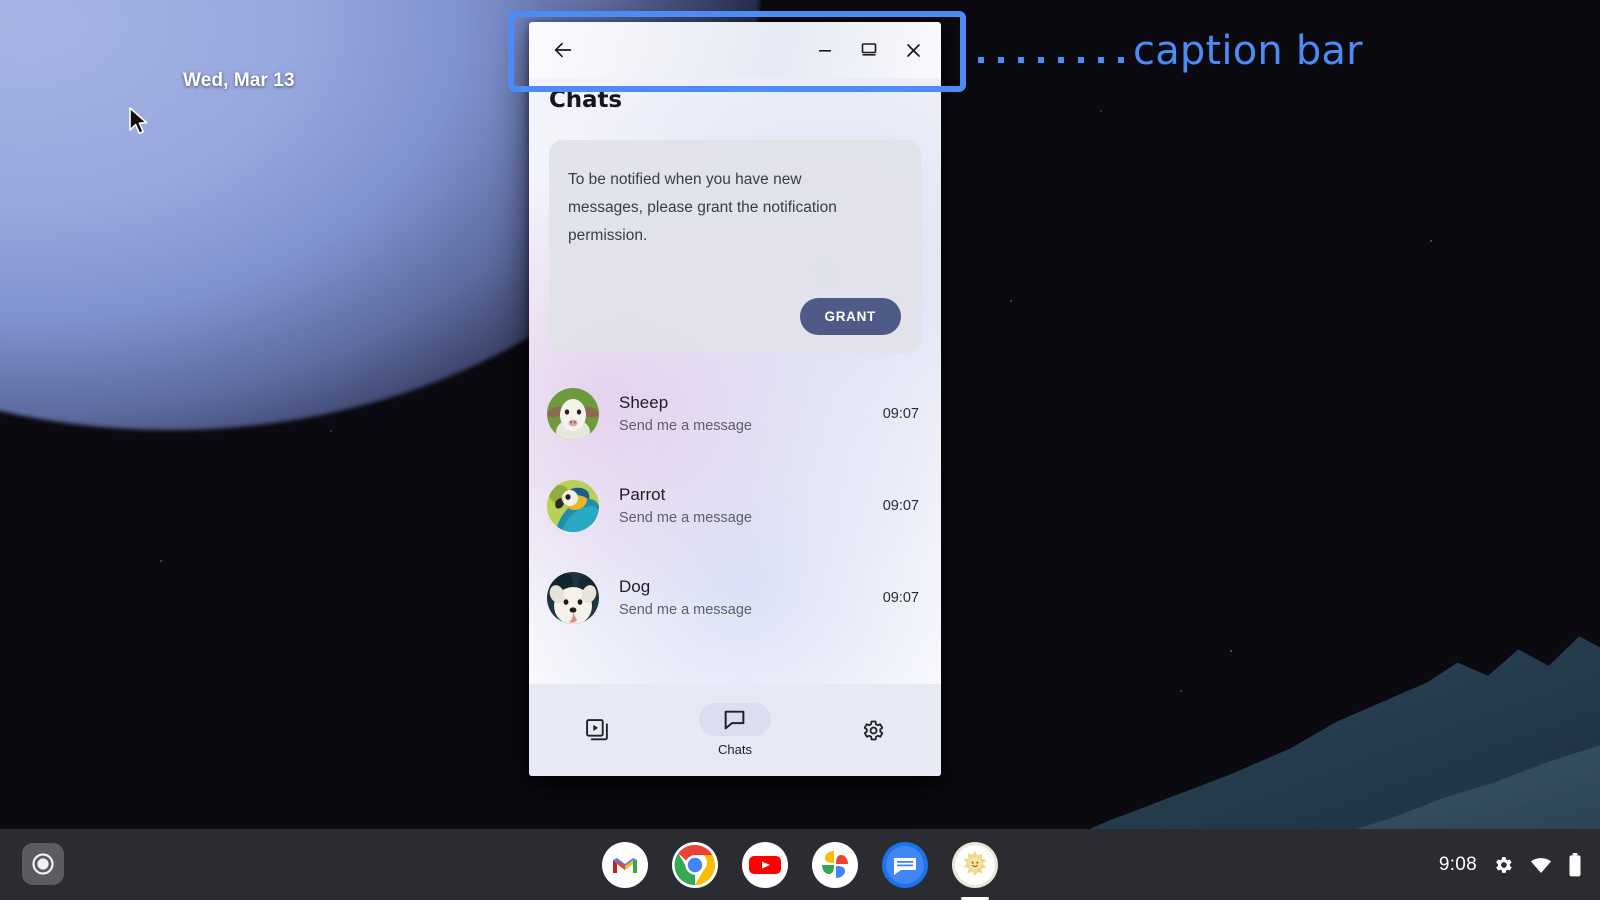 The height and width of the screenshot is (900, 1600). I want to click on active-app-indicator, so click(975, 898).